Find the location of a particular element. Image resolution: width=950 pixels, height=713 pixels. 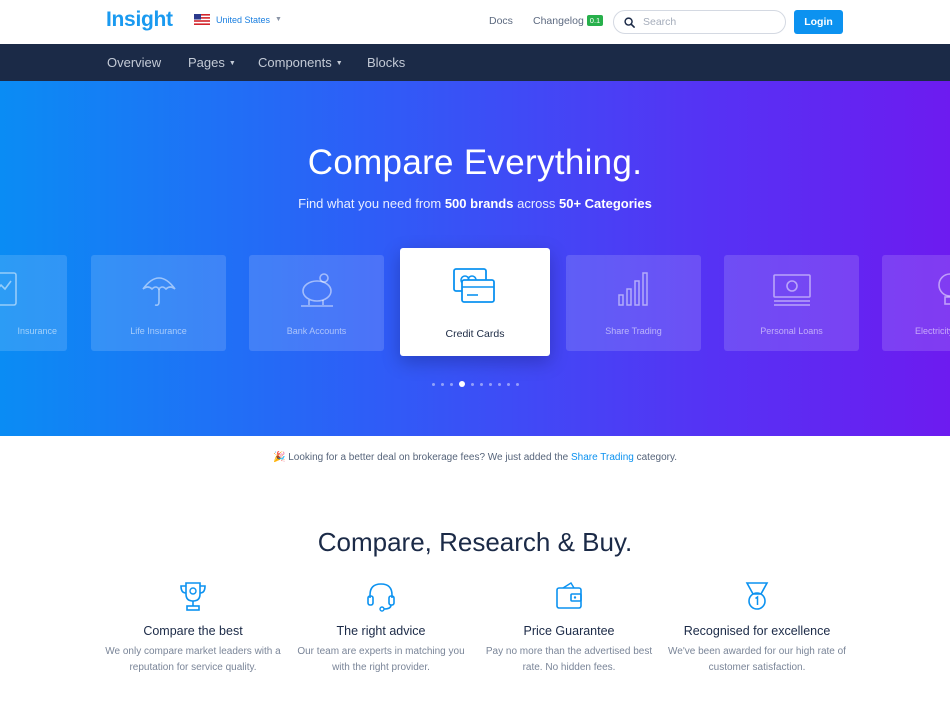

search-box is located at coordinates (699, 22).